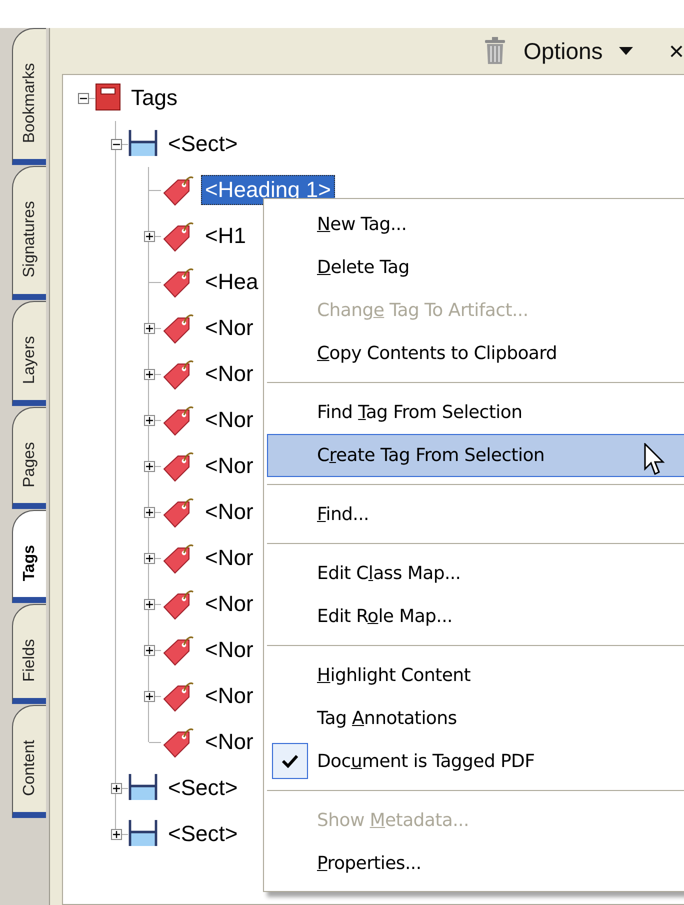 This screenshot has height=905, width=684. Describe the element at coordinates (231, 282) in the screenshot. I see `tree-item: <Hea` at that location.